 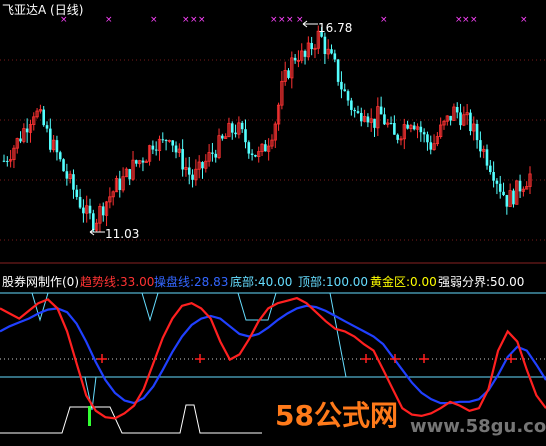 I want to click on watermark-main: 58公式网, so click(x=336, y=415).